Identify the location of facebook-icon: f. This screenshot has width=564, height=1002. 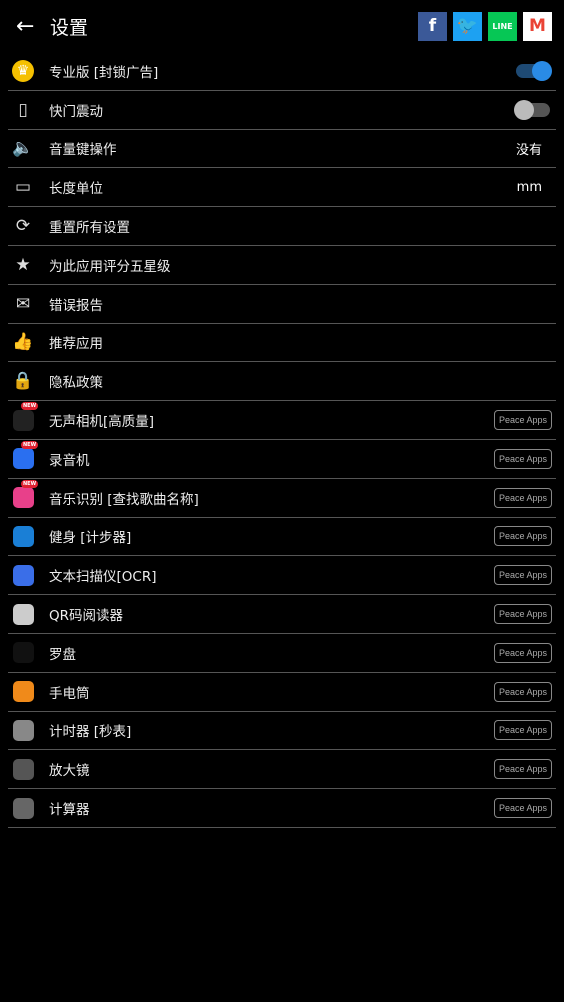
(432, 26).